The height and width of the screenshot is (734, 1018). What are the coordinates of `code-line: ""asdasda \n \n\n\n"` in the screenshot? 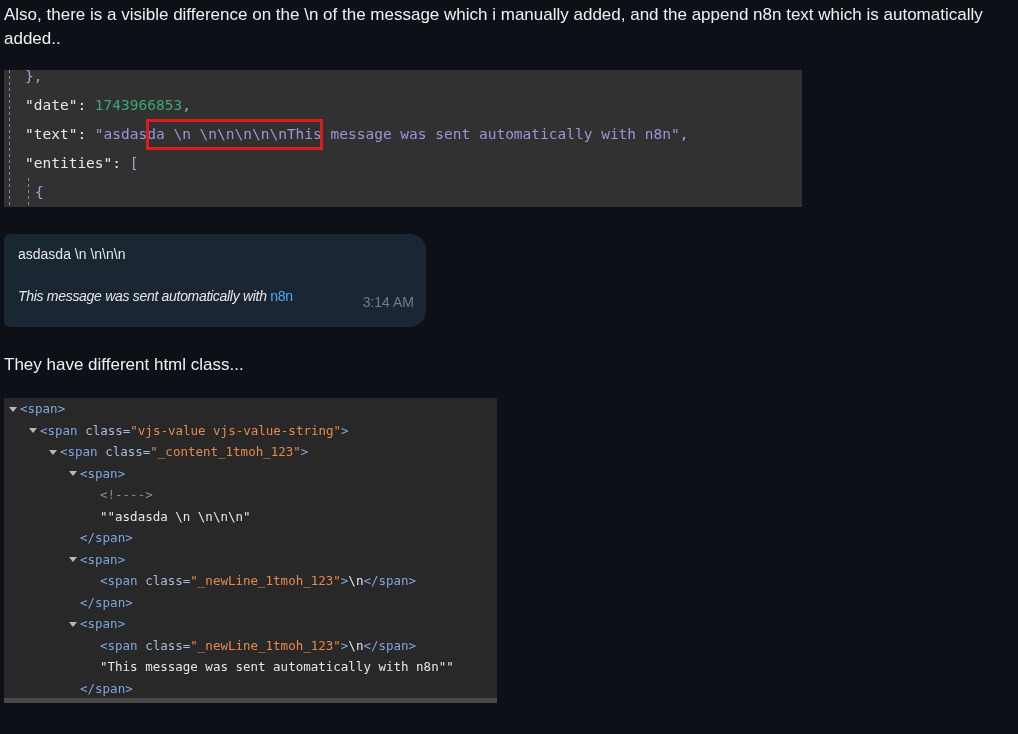 It's located at (175, 516).